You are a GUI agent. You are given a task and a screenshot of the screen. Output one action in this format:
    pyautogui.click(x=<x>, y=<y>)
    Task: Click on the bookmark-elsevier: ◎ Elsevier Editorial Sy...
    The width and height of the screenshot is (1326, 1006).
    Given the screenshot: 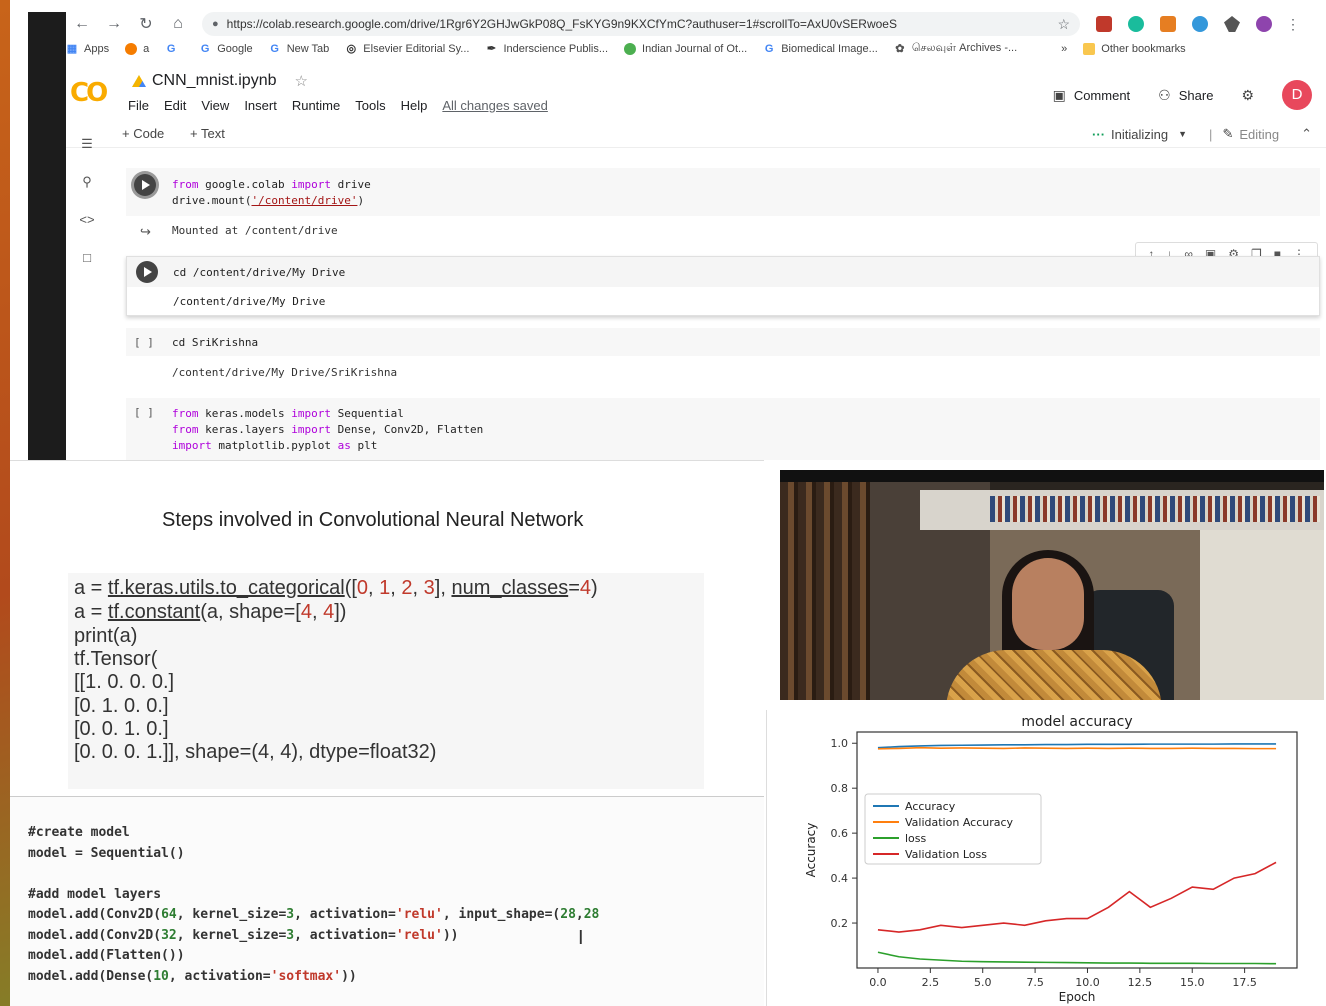 What is the action you would take?
    pyautogui.click(x=407, y=49)
    